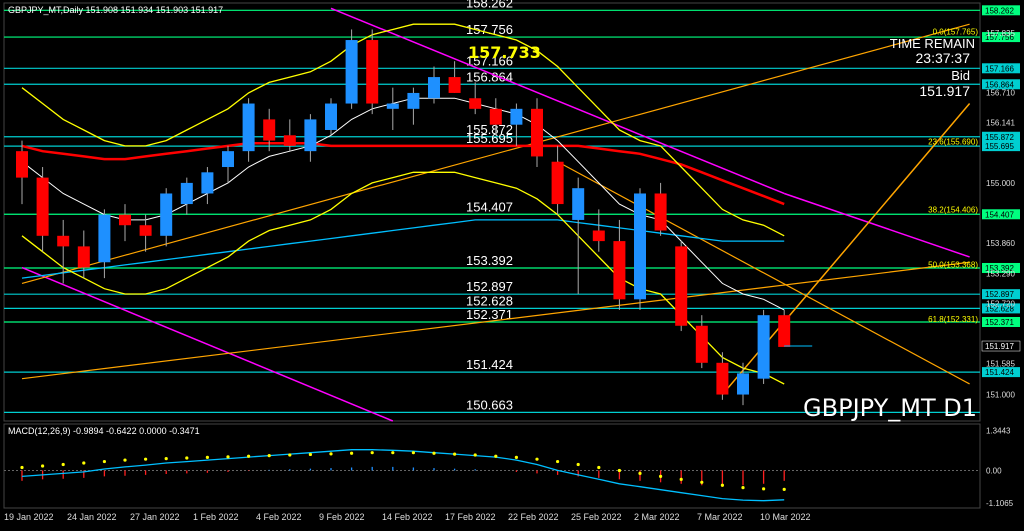 This screenshot has height=531, width=1024. What do you see at coordinates (657, 517) in the screenshot?
I see `time-tick: 2 Mar 2022` at bounding box center [657, 517].